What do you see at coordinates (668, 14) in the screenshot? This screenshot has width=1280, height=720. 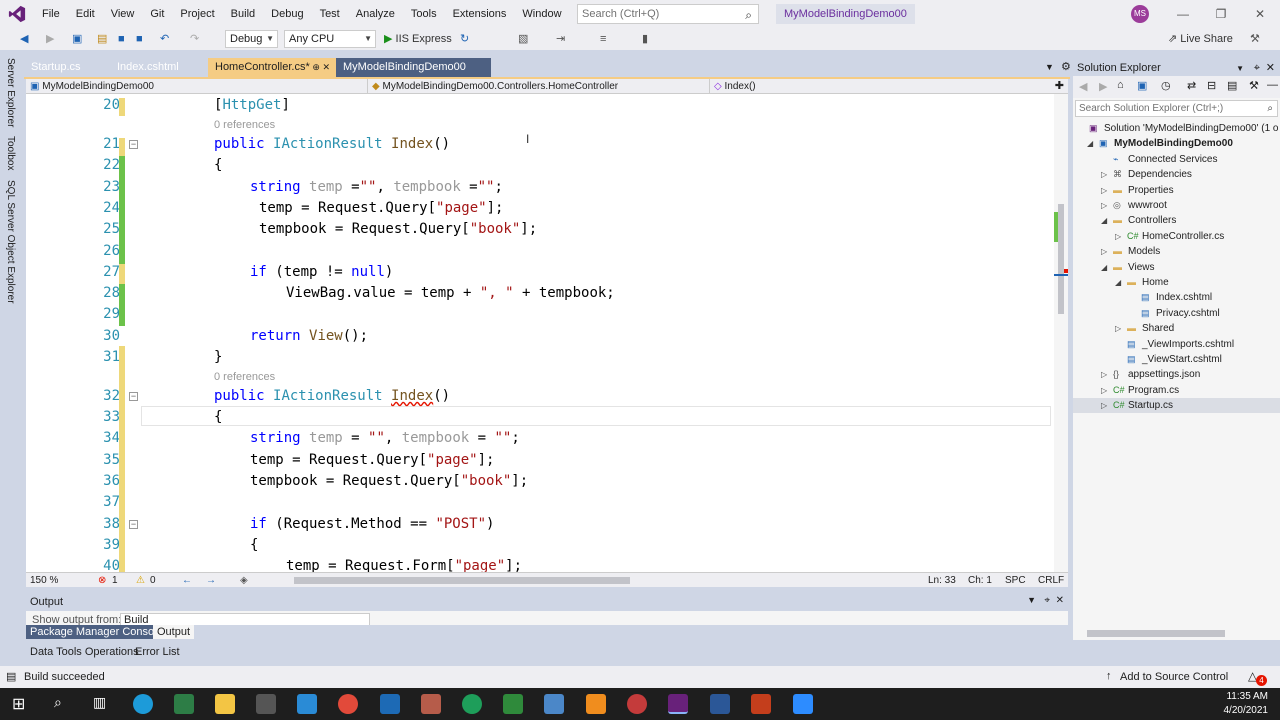 I see `search-input: Search (Ctrl+Q) ⌕` at bounding box center [668, 14].